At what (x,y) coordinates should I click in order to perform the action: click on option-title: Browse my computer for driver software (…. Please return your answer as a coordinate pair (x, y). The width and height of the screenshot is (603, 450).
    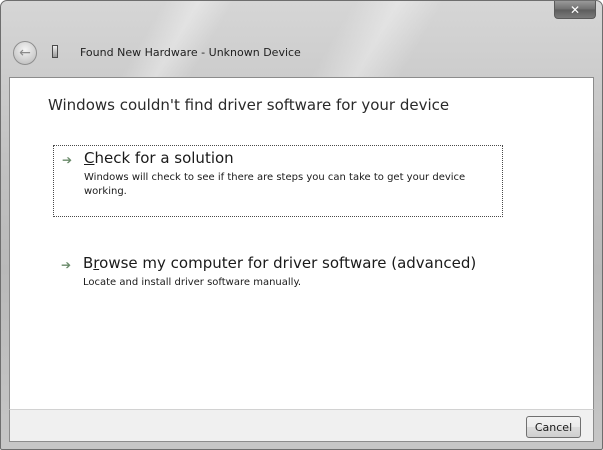
    Looking at the image, I should click on (279, 263).